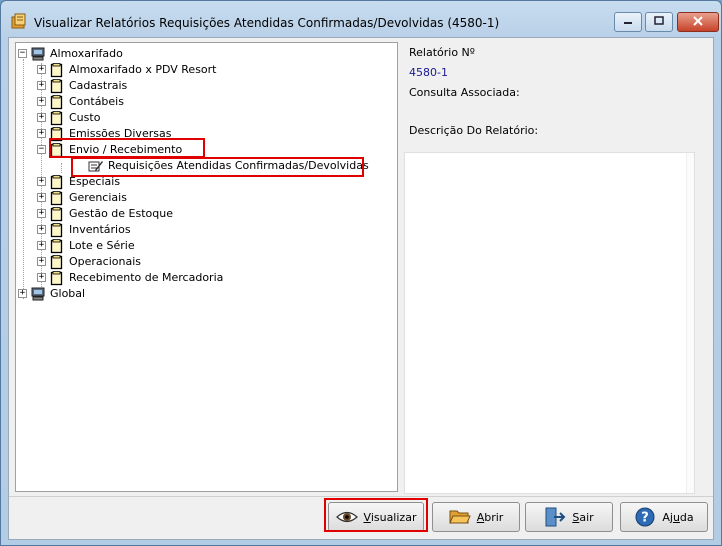 This screenshot has width=722, height=546. I want to click on abrir-label: Abrir, so click(490, 517).